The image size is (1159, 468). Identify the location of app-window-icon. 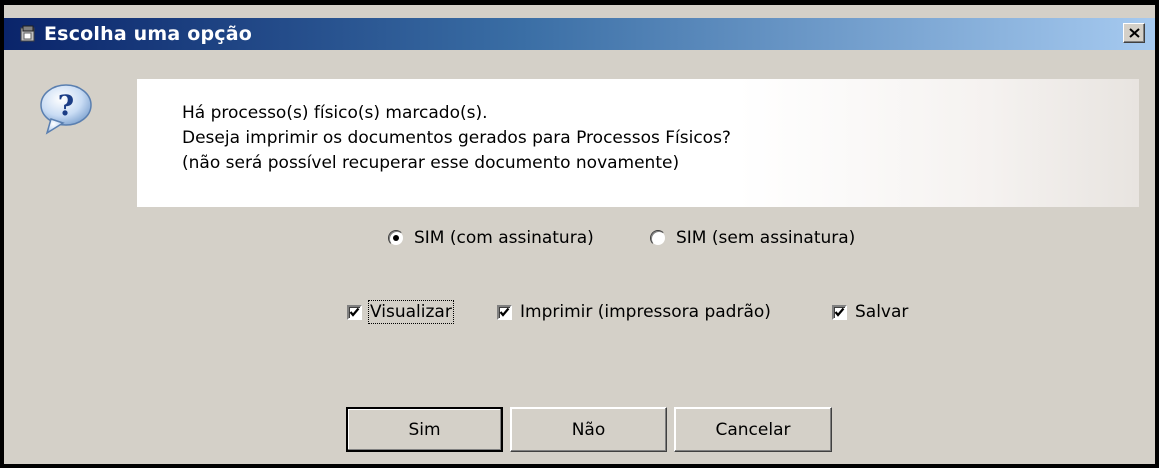
(28, 34).